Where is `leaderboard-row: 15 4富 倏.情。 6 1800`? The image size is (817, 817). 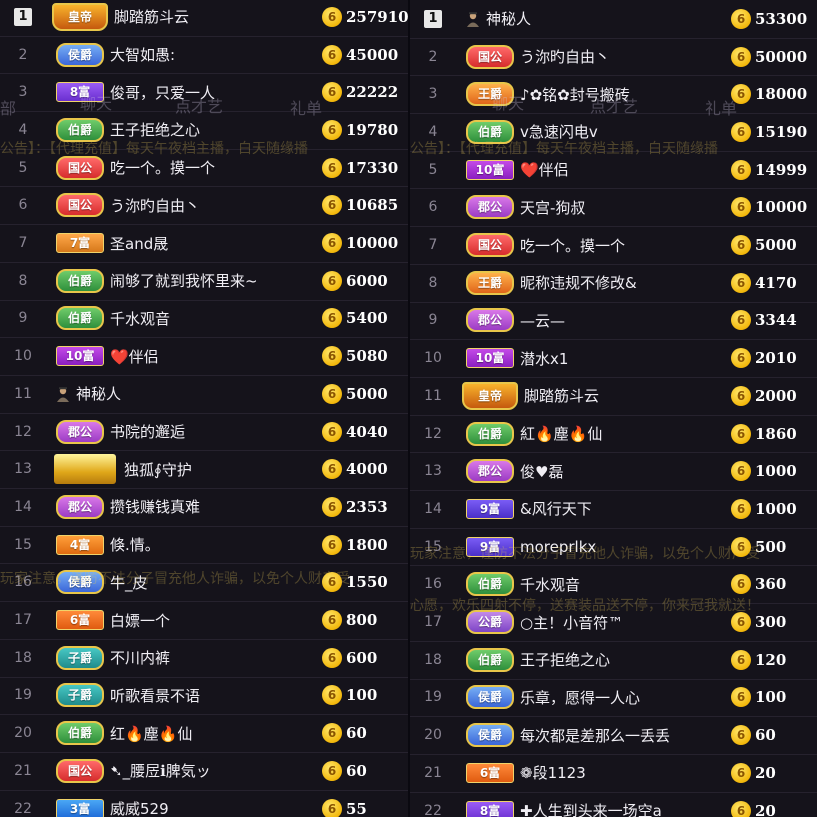
leaderboard-row: 15 4富 倏.情。 6 1800 is located at coordinates (204, 545).